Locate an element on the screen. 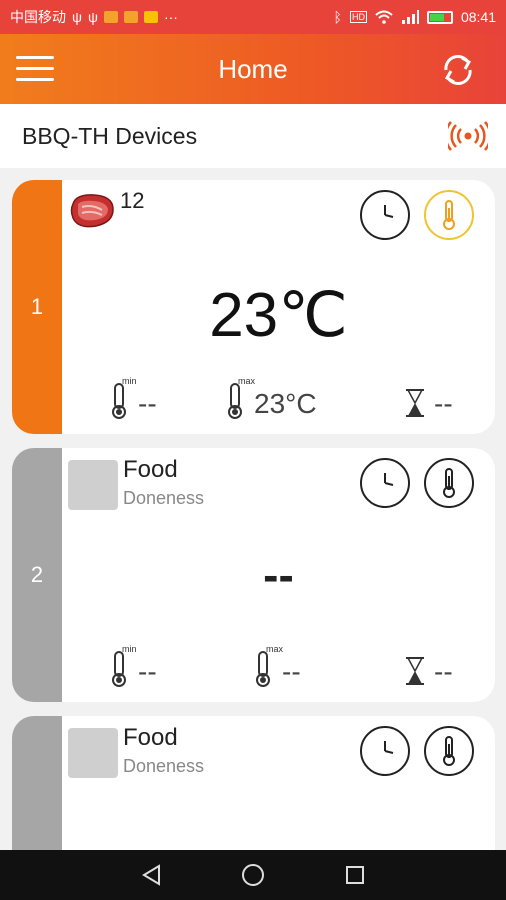 Image resolution: width=506 pixels, height=900 pixels. max-temperature: max 23°C is located at coordinates (270, 398).